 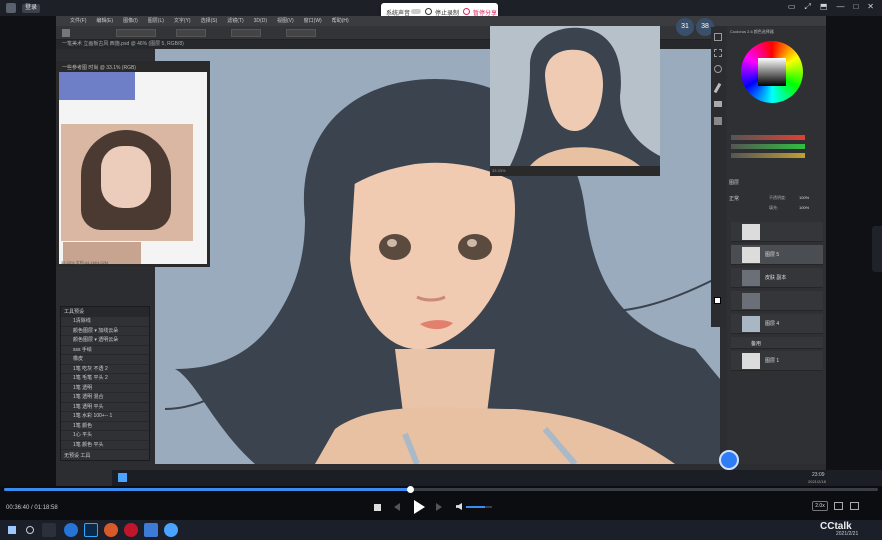 I want to click on windows-start-icon, so click(x=122, y=477).